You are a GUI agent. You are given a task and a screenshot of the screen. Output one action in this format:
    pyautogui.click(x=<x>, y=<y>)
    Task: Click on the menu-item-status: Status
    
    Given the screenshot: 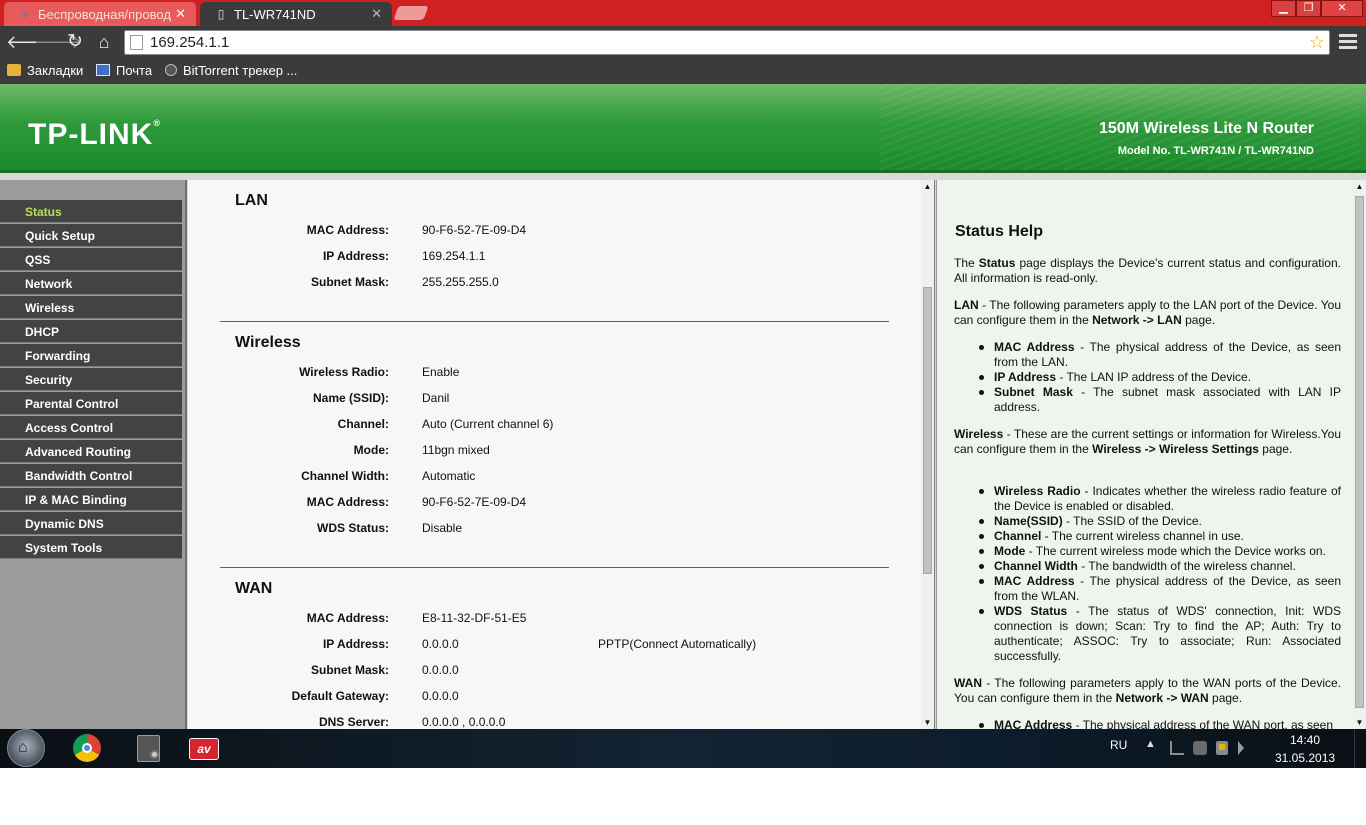 What is the action you would take?
    pyautogui.click(x=91, y=211)
    